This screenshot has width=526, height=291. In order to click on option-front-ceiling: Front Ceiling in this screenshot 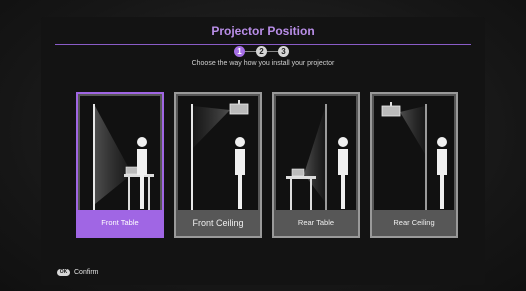, I will do `click(218, 165)`.